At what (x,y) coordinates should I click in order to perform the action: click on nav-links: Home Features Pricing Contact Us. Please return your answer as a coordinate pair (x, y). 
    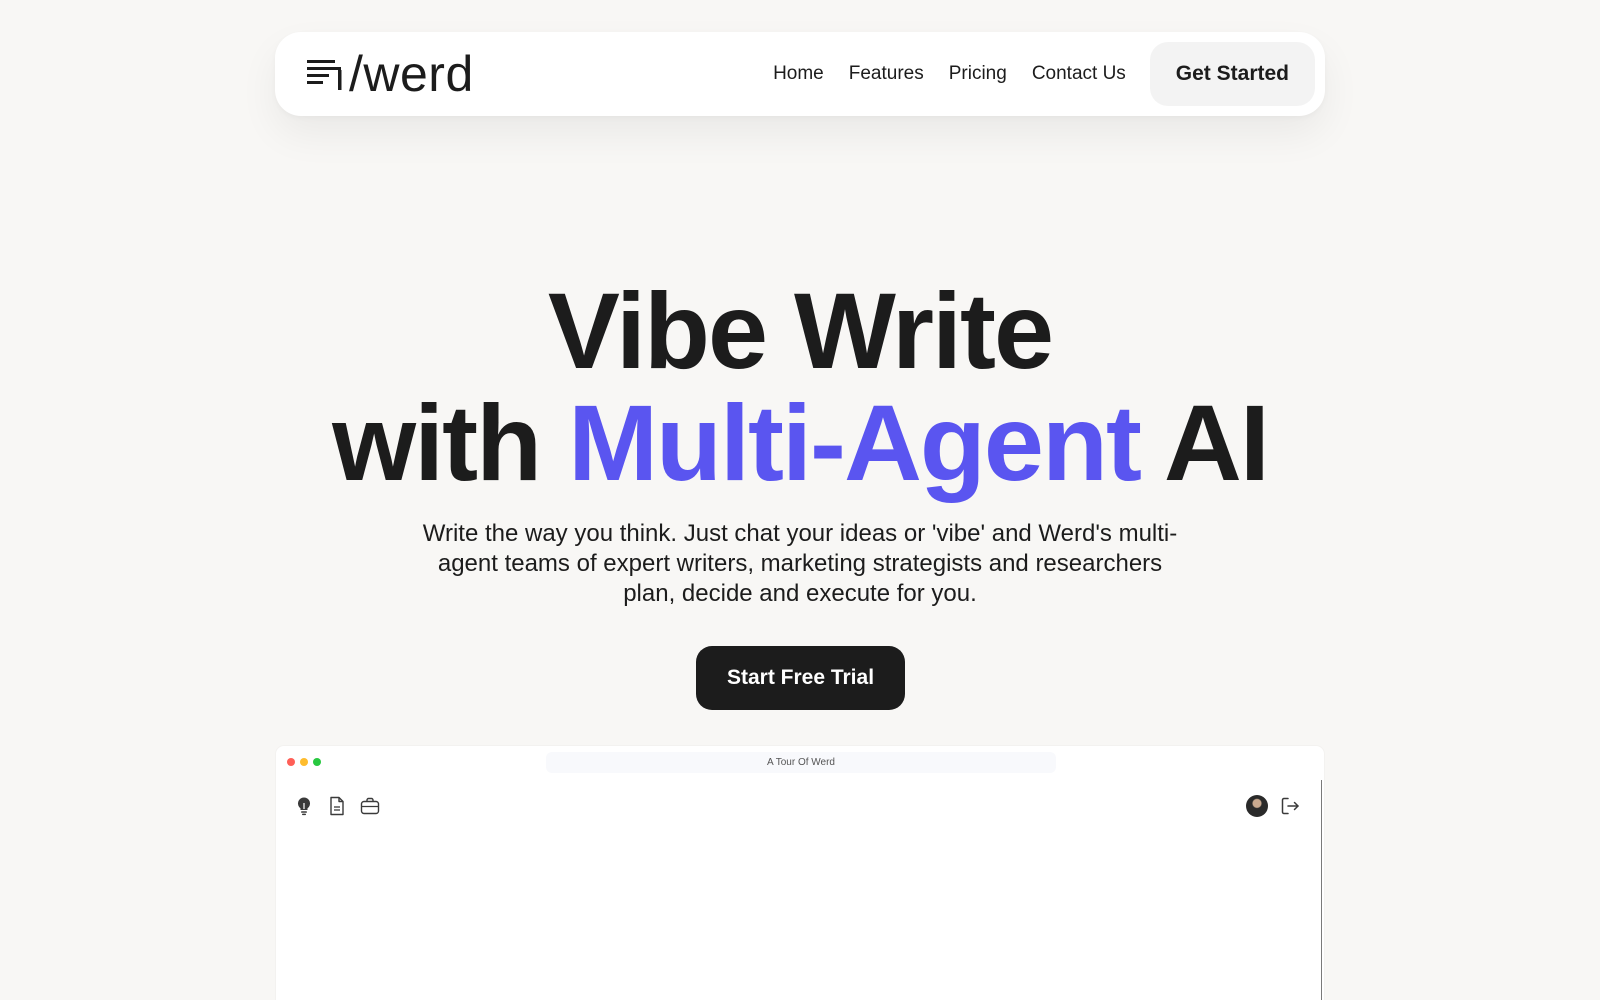
    Looking at the image, I should click on (949, 74).